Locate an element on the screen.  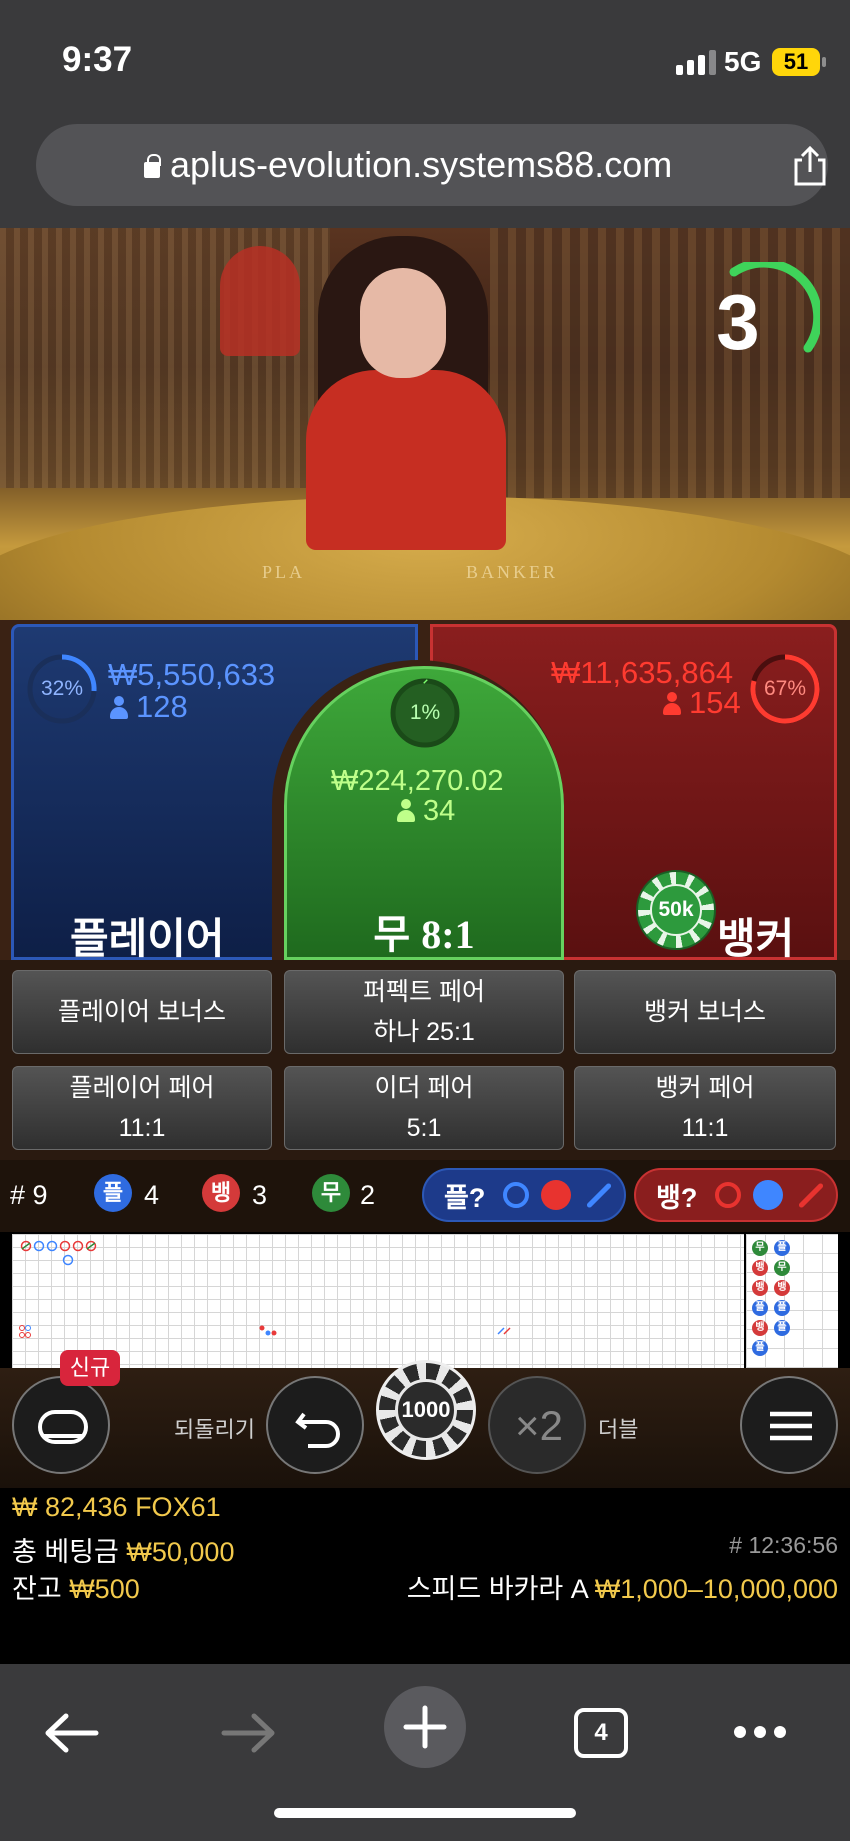
new-tab-button is located at coordinates (425, 1727).